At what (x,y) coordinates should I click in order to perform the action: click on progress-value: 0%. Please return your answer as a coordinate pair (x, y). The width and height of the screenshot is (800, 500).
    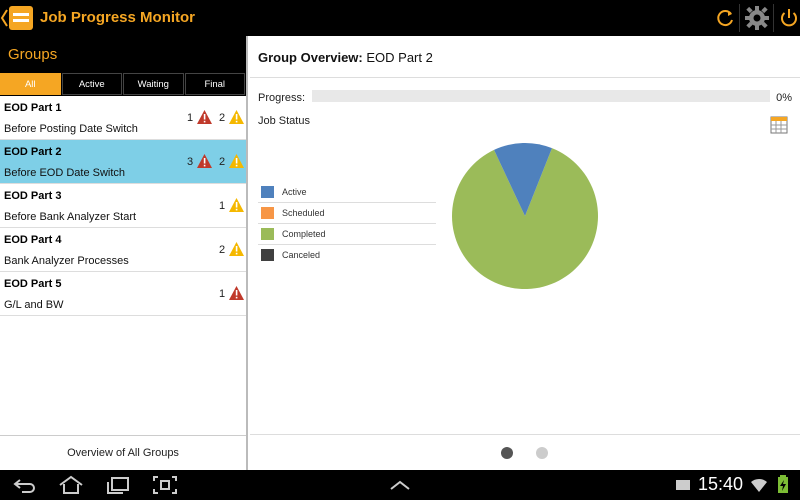
    Looking at the image, I should click on (784, 98).